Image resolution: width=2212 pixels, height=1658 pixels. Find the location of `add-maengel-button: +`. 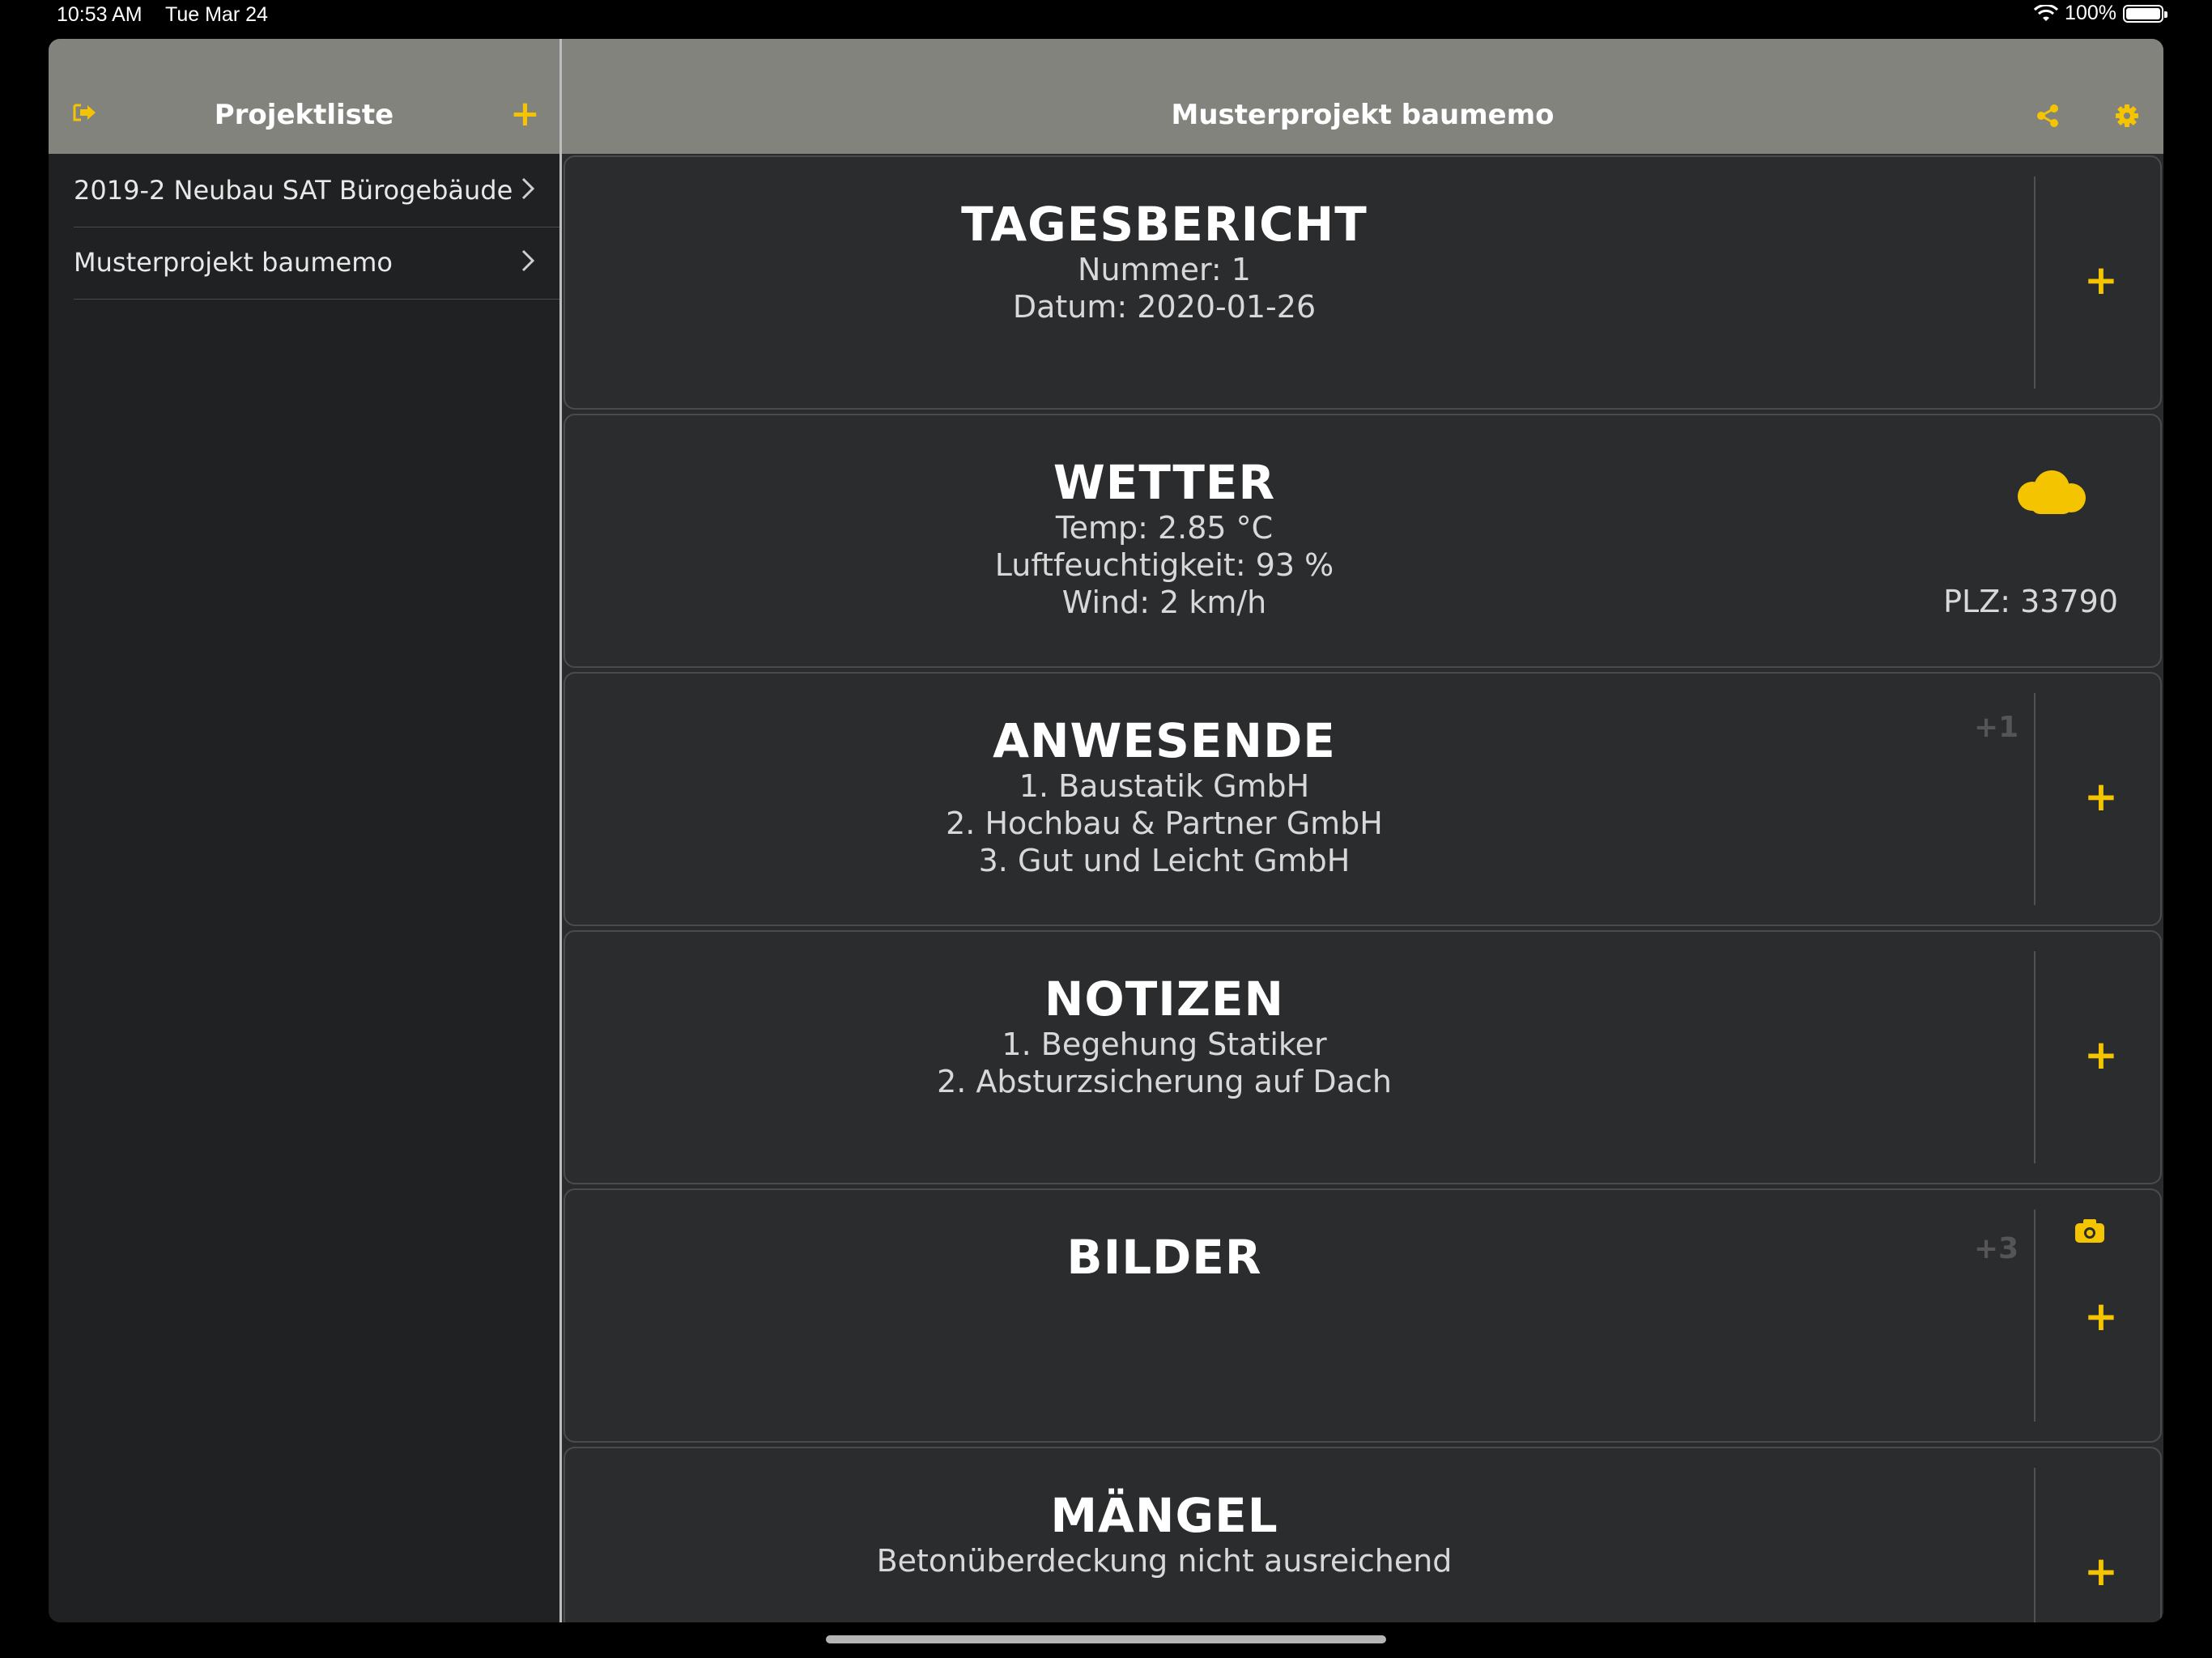

add-maengel-button: + is located at coordinates (2101, 1571).